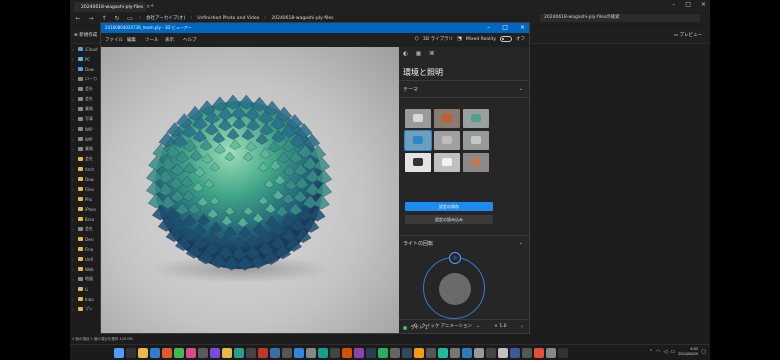  I want to click on sidebar-item: › Li, so click(85, 289).